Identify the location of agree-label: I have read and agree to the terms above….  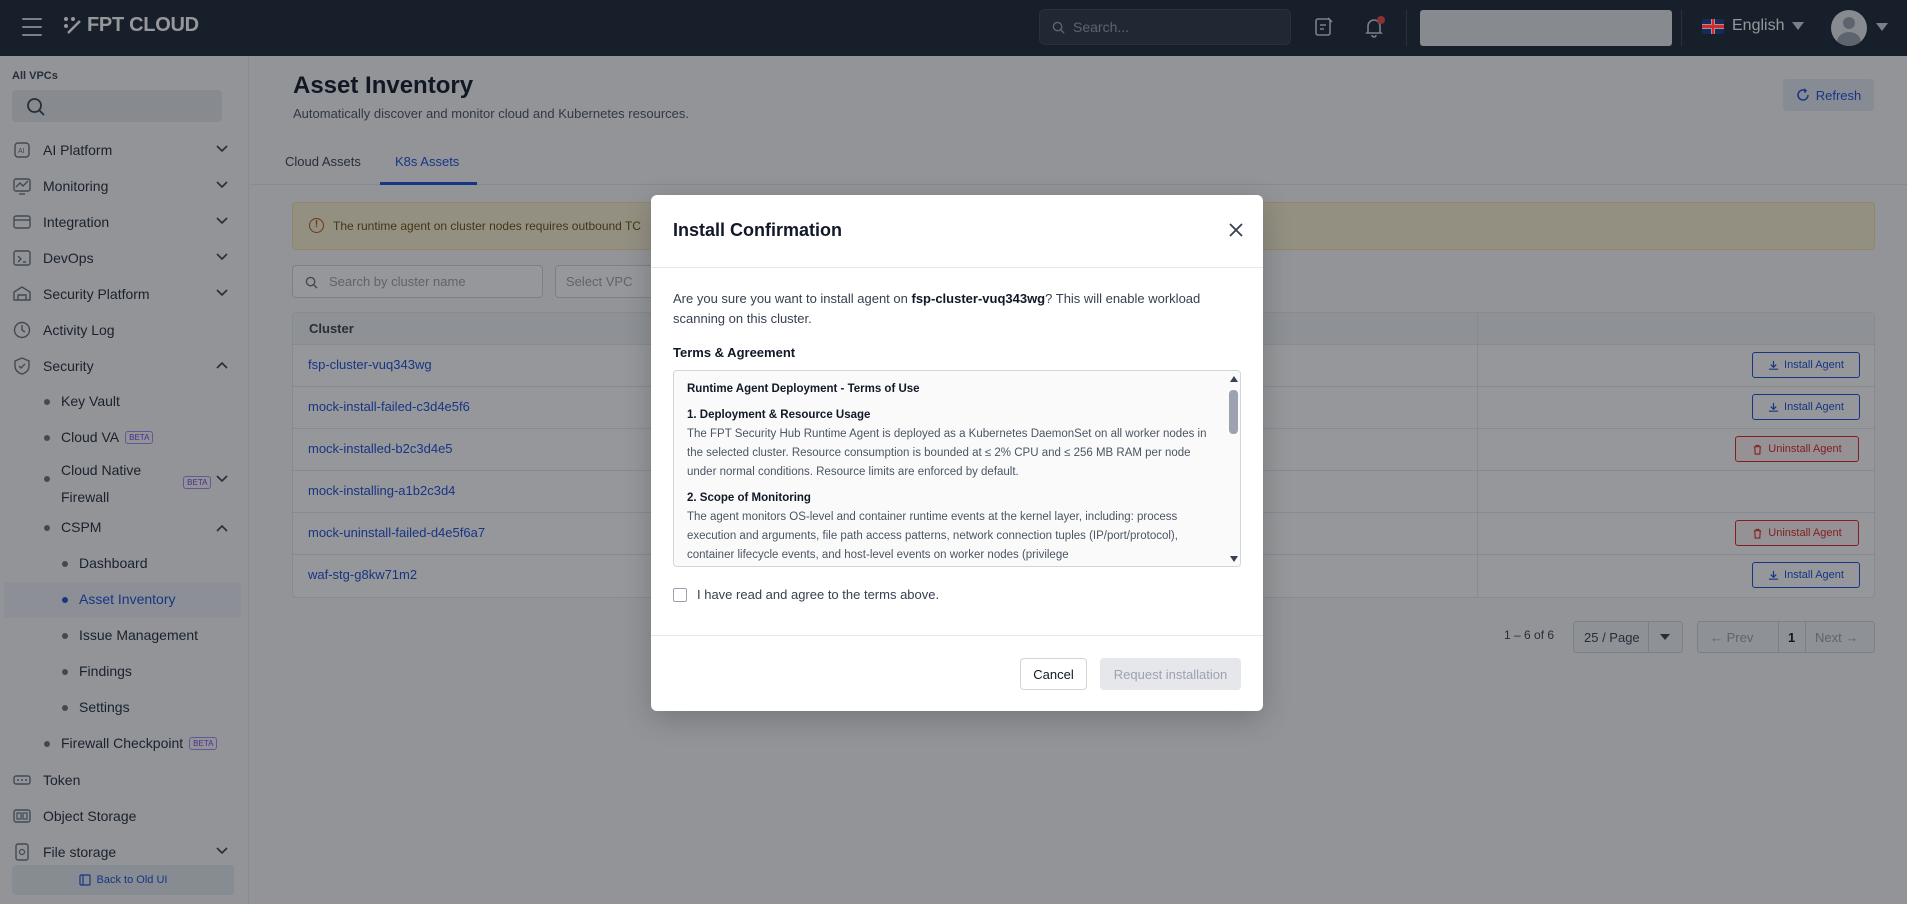
(818, 594).